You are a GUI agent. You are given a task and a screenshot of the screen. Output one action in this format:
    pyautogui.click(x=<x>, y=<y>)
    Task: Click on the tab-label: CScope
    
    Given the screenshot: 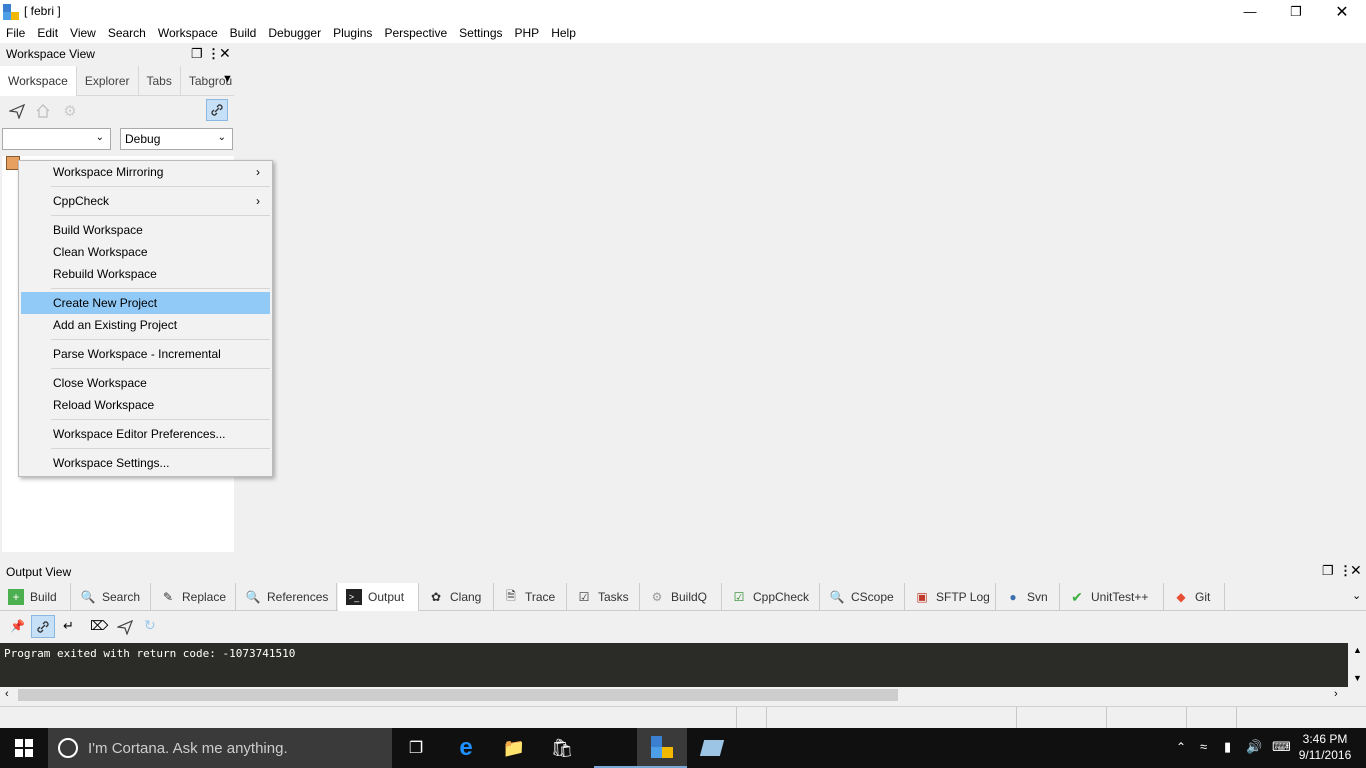 What is the action you would take?
    pyautogui.click(x=872, y=597)
    